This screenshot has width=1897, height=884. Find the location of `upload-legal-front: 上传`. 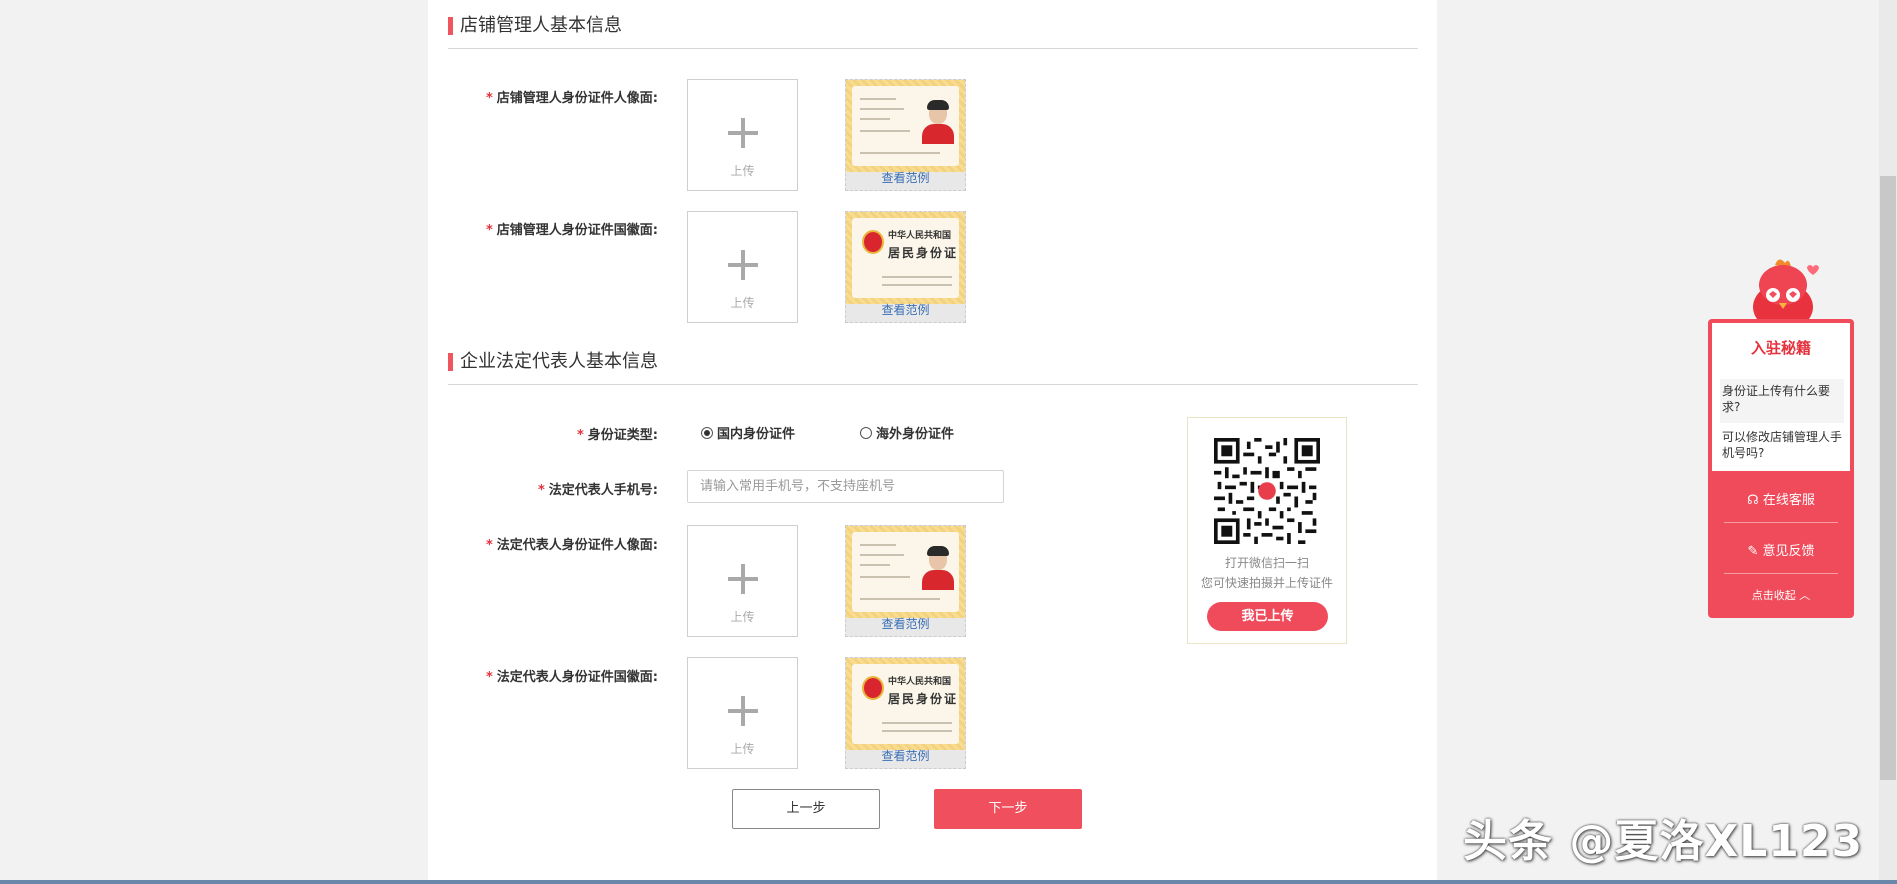

upload-legal-front: 上传 is located at coordinates (742, 581).